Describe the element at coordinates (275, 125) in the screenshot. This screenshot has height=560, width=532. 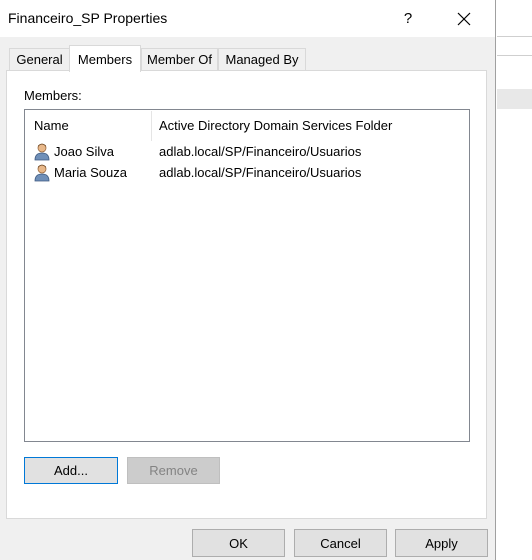
I see `column-header-folder: Active Directory Domain Services Folder` at that location.